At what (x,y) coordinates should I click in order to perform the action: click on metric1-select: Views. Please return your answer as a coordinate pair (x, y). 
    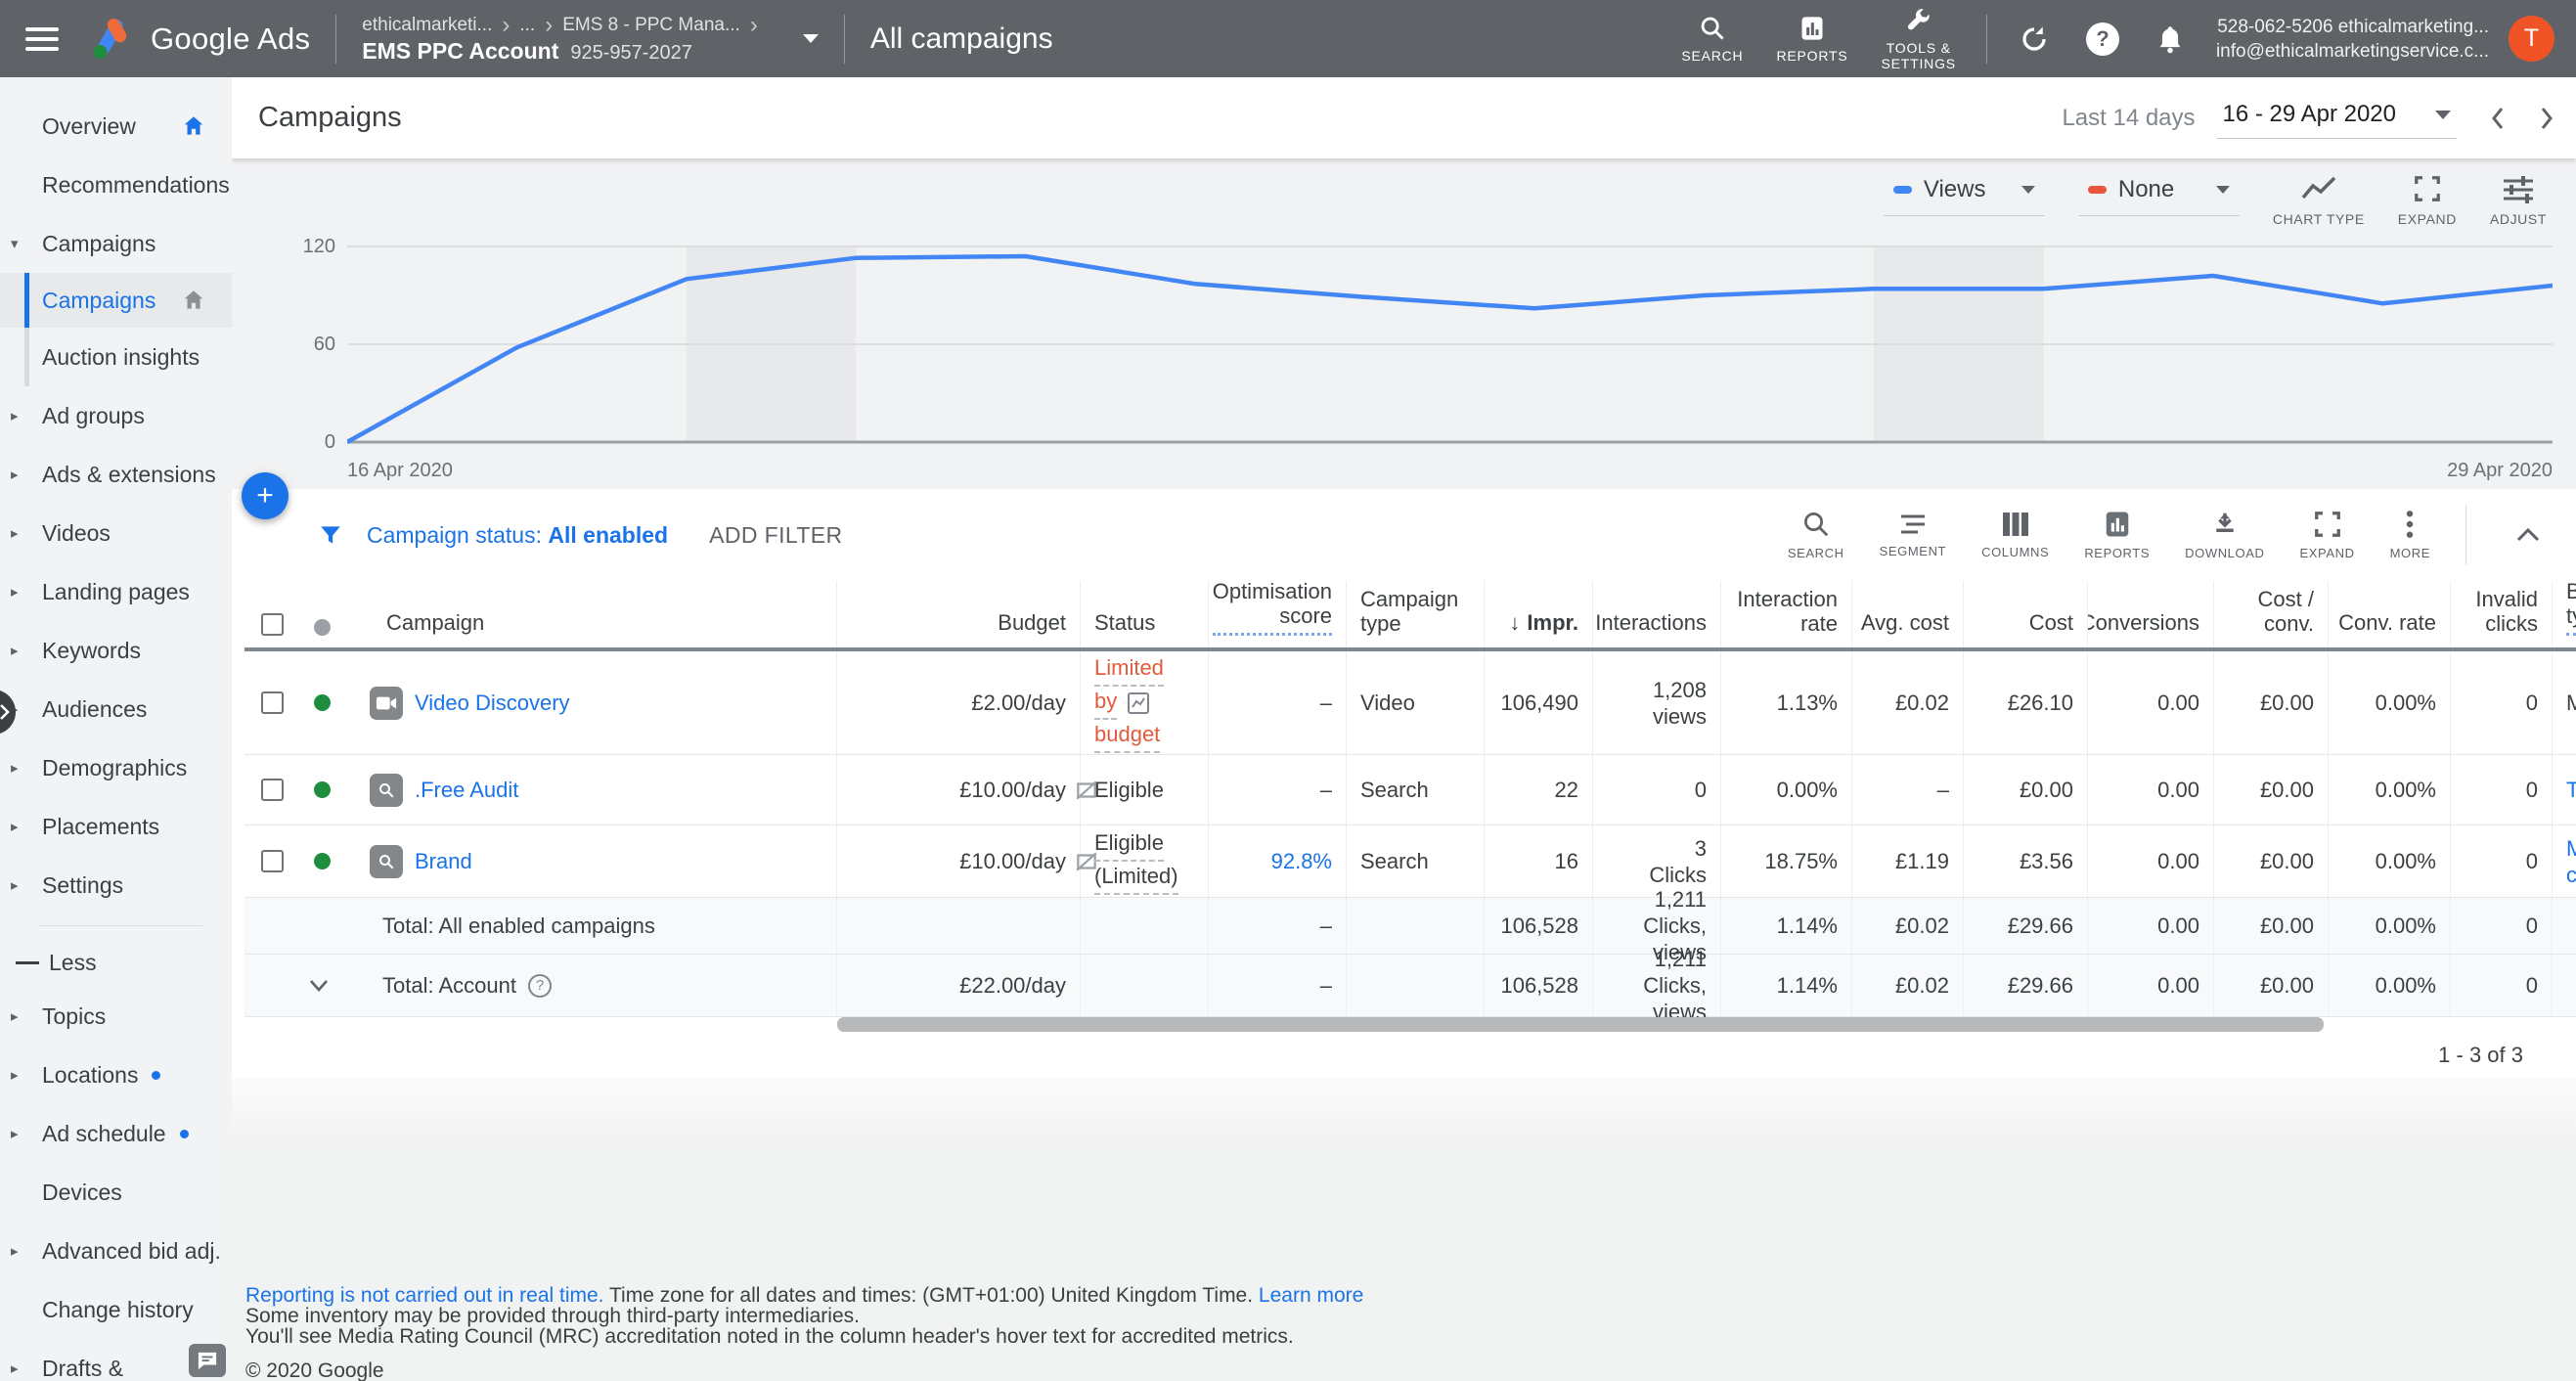
    Looking at the image, I should click on (1964, 193).